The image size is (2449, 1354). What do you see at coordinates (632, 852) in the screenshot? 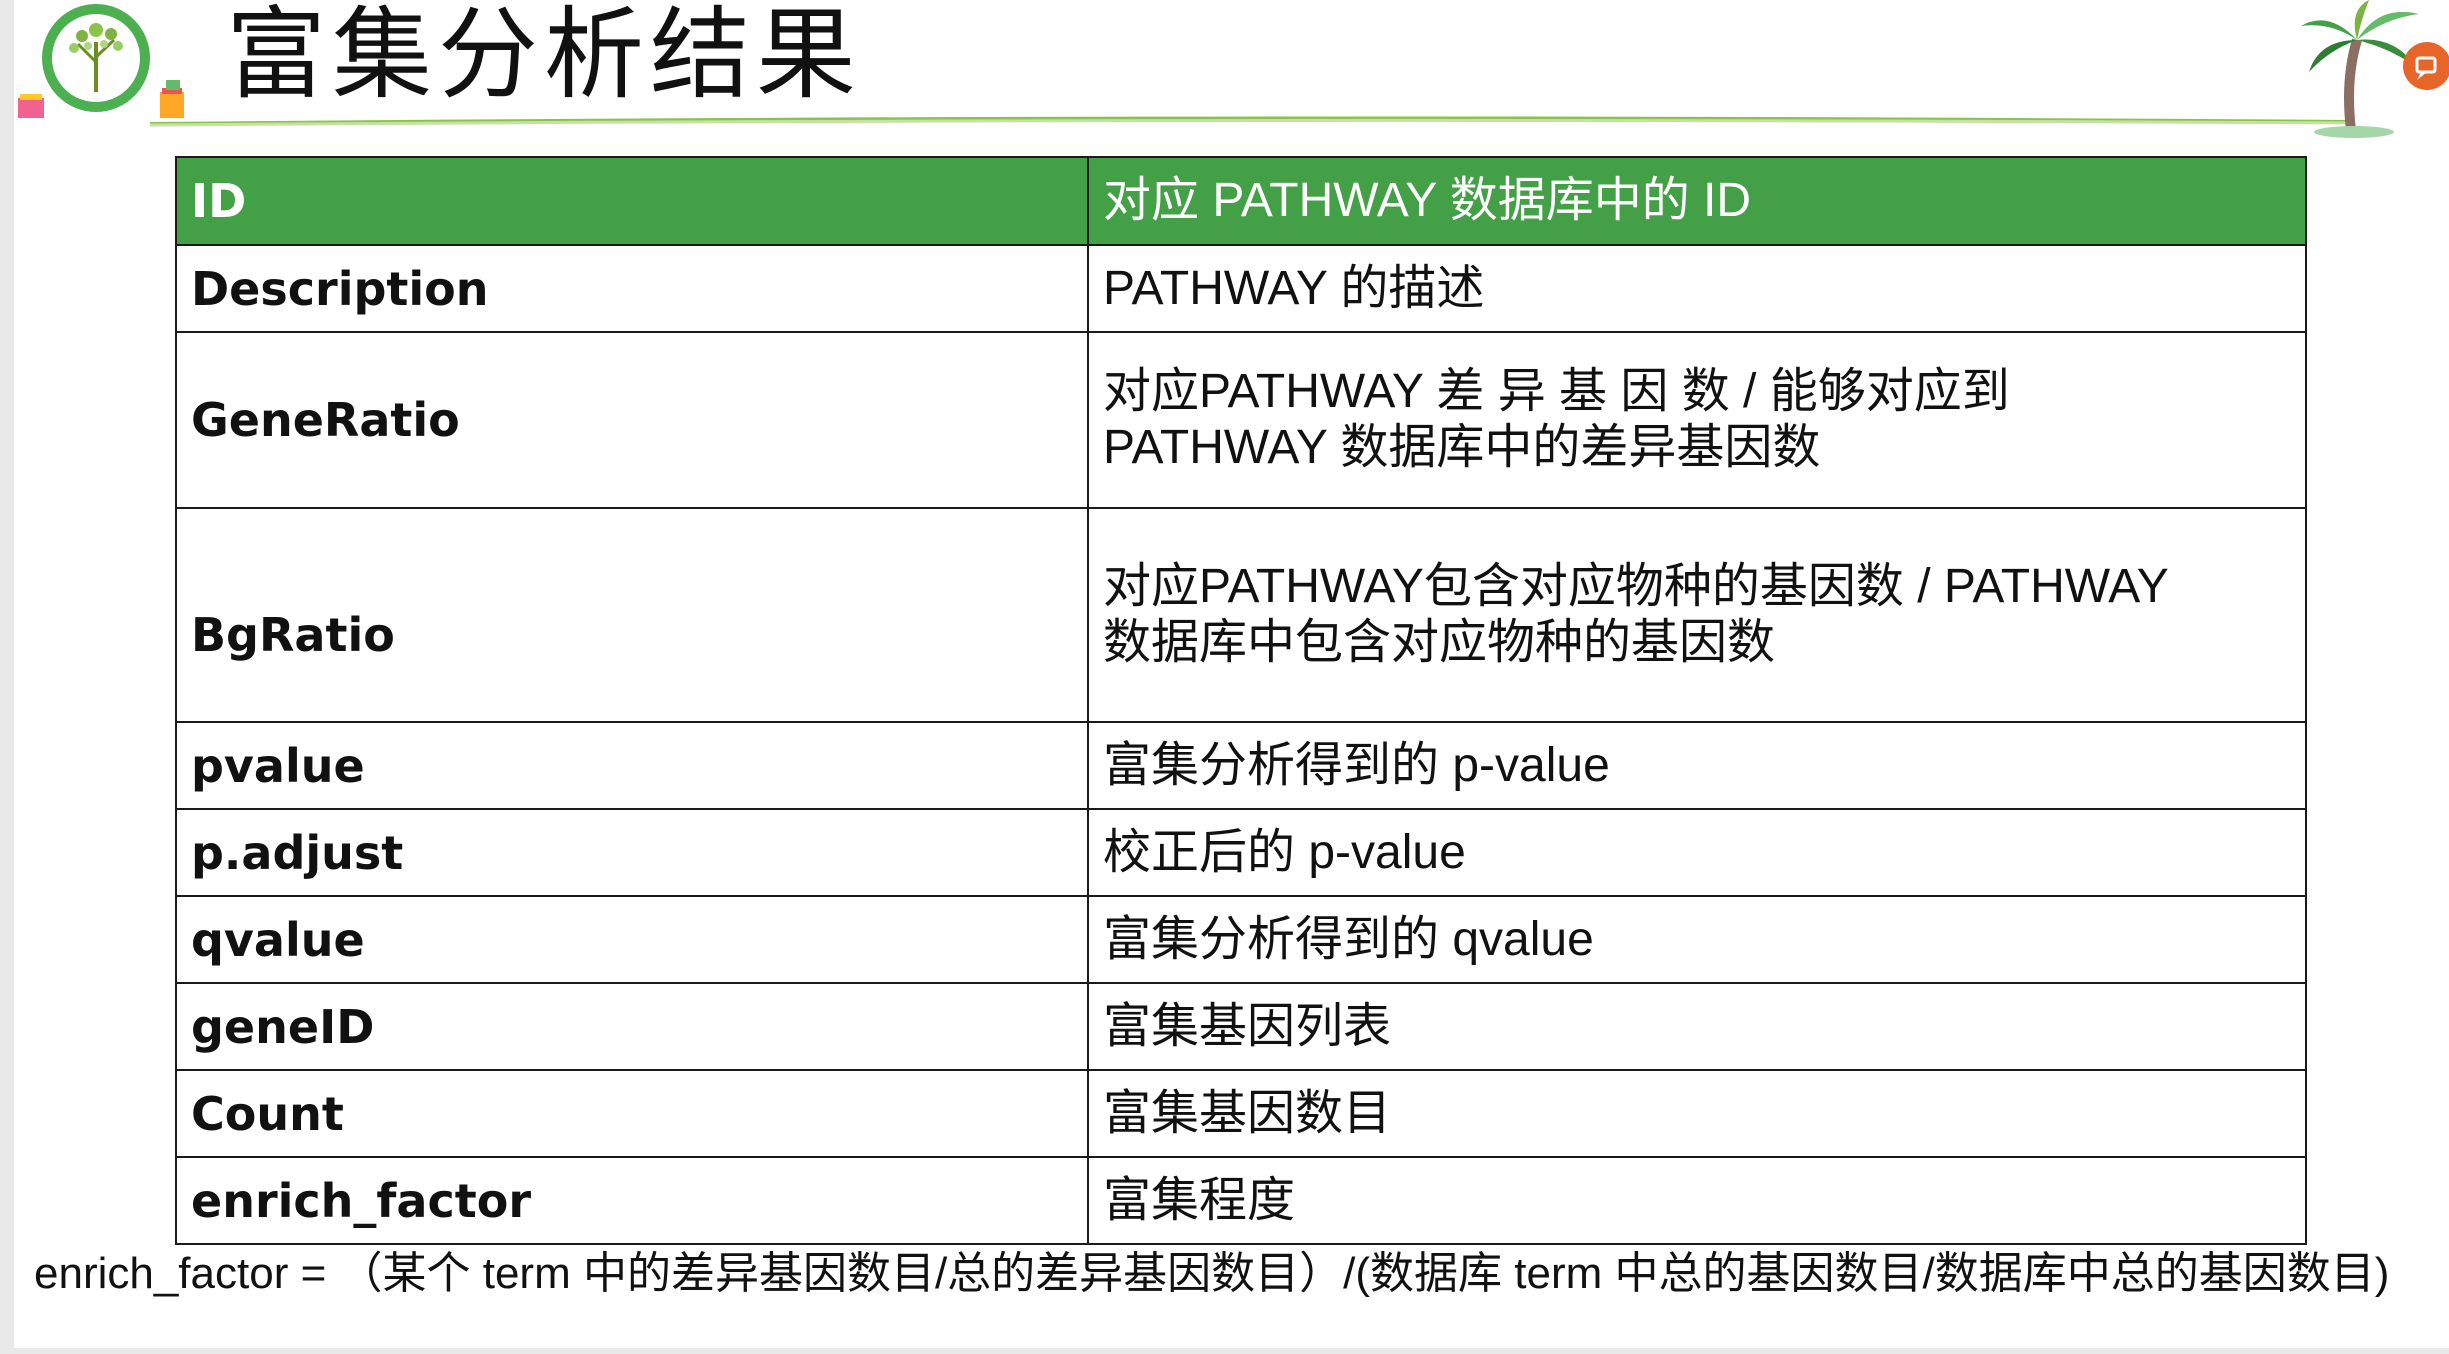
I see `table-cell-term: p.adjust` at bounding box center [632, 852].